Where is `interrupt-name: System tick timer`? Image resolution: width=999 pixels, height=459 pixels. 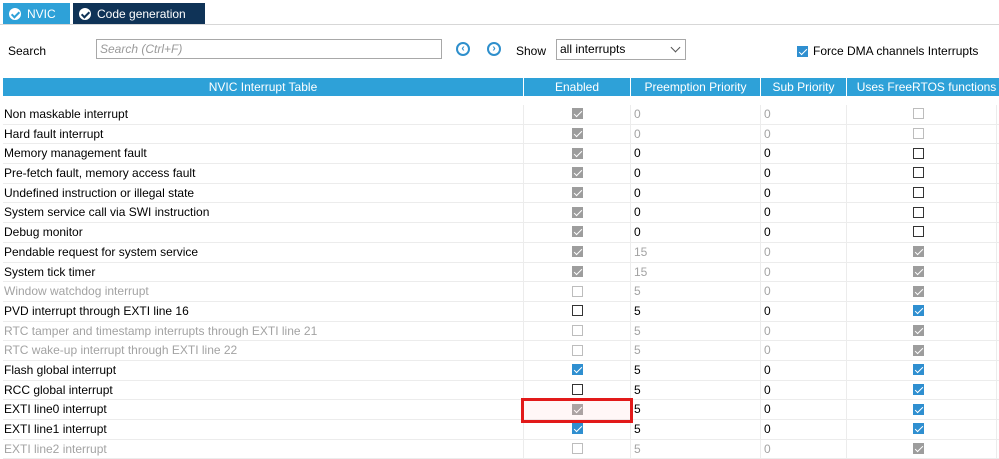 interrupt-name: System tick timer is located at coordinates (263, 272).